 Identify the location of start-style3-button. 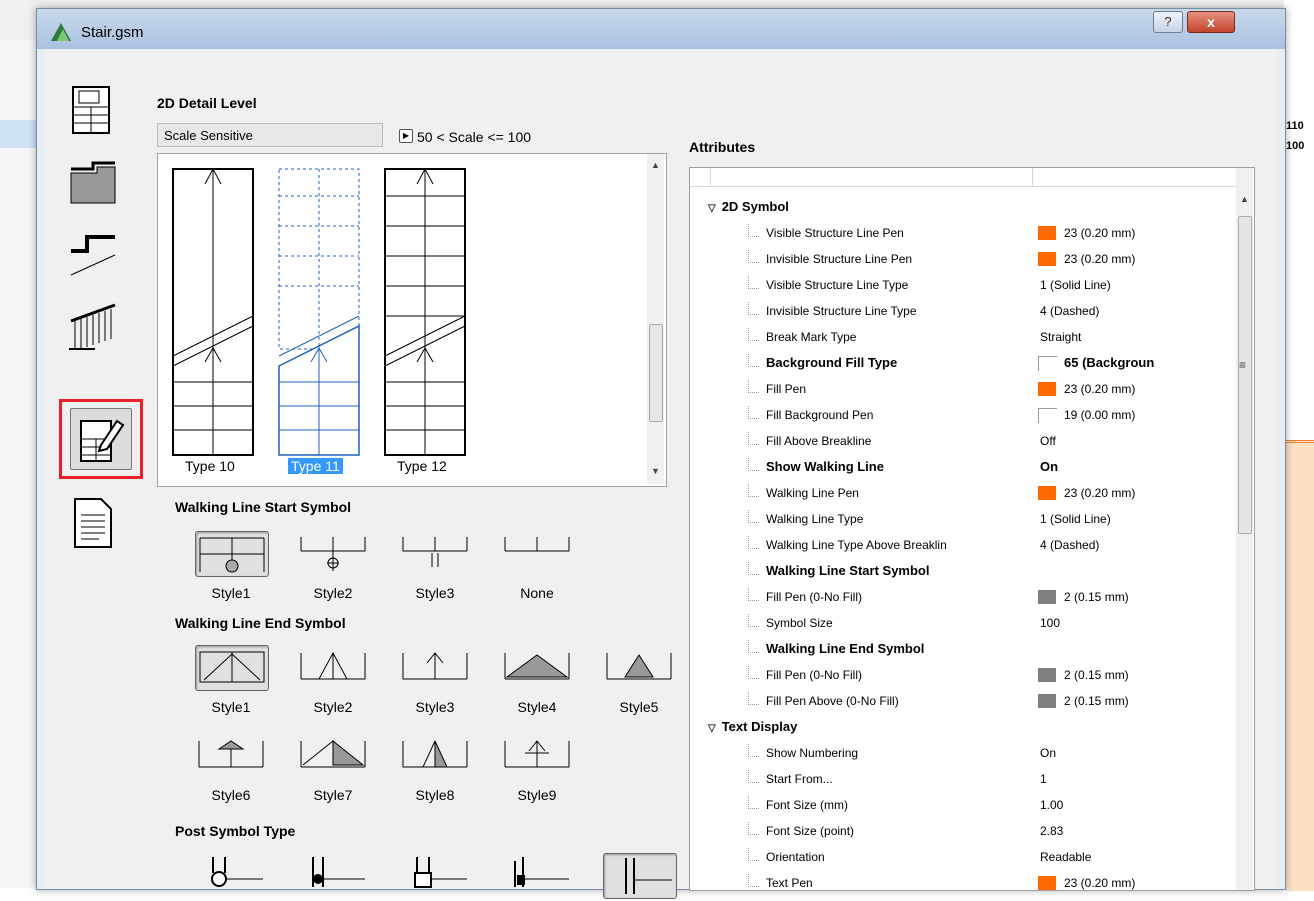
(435, 553).